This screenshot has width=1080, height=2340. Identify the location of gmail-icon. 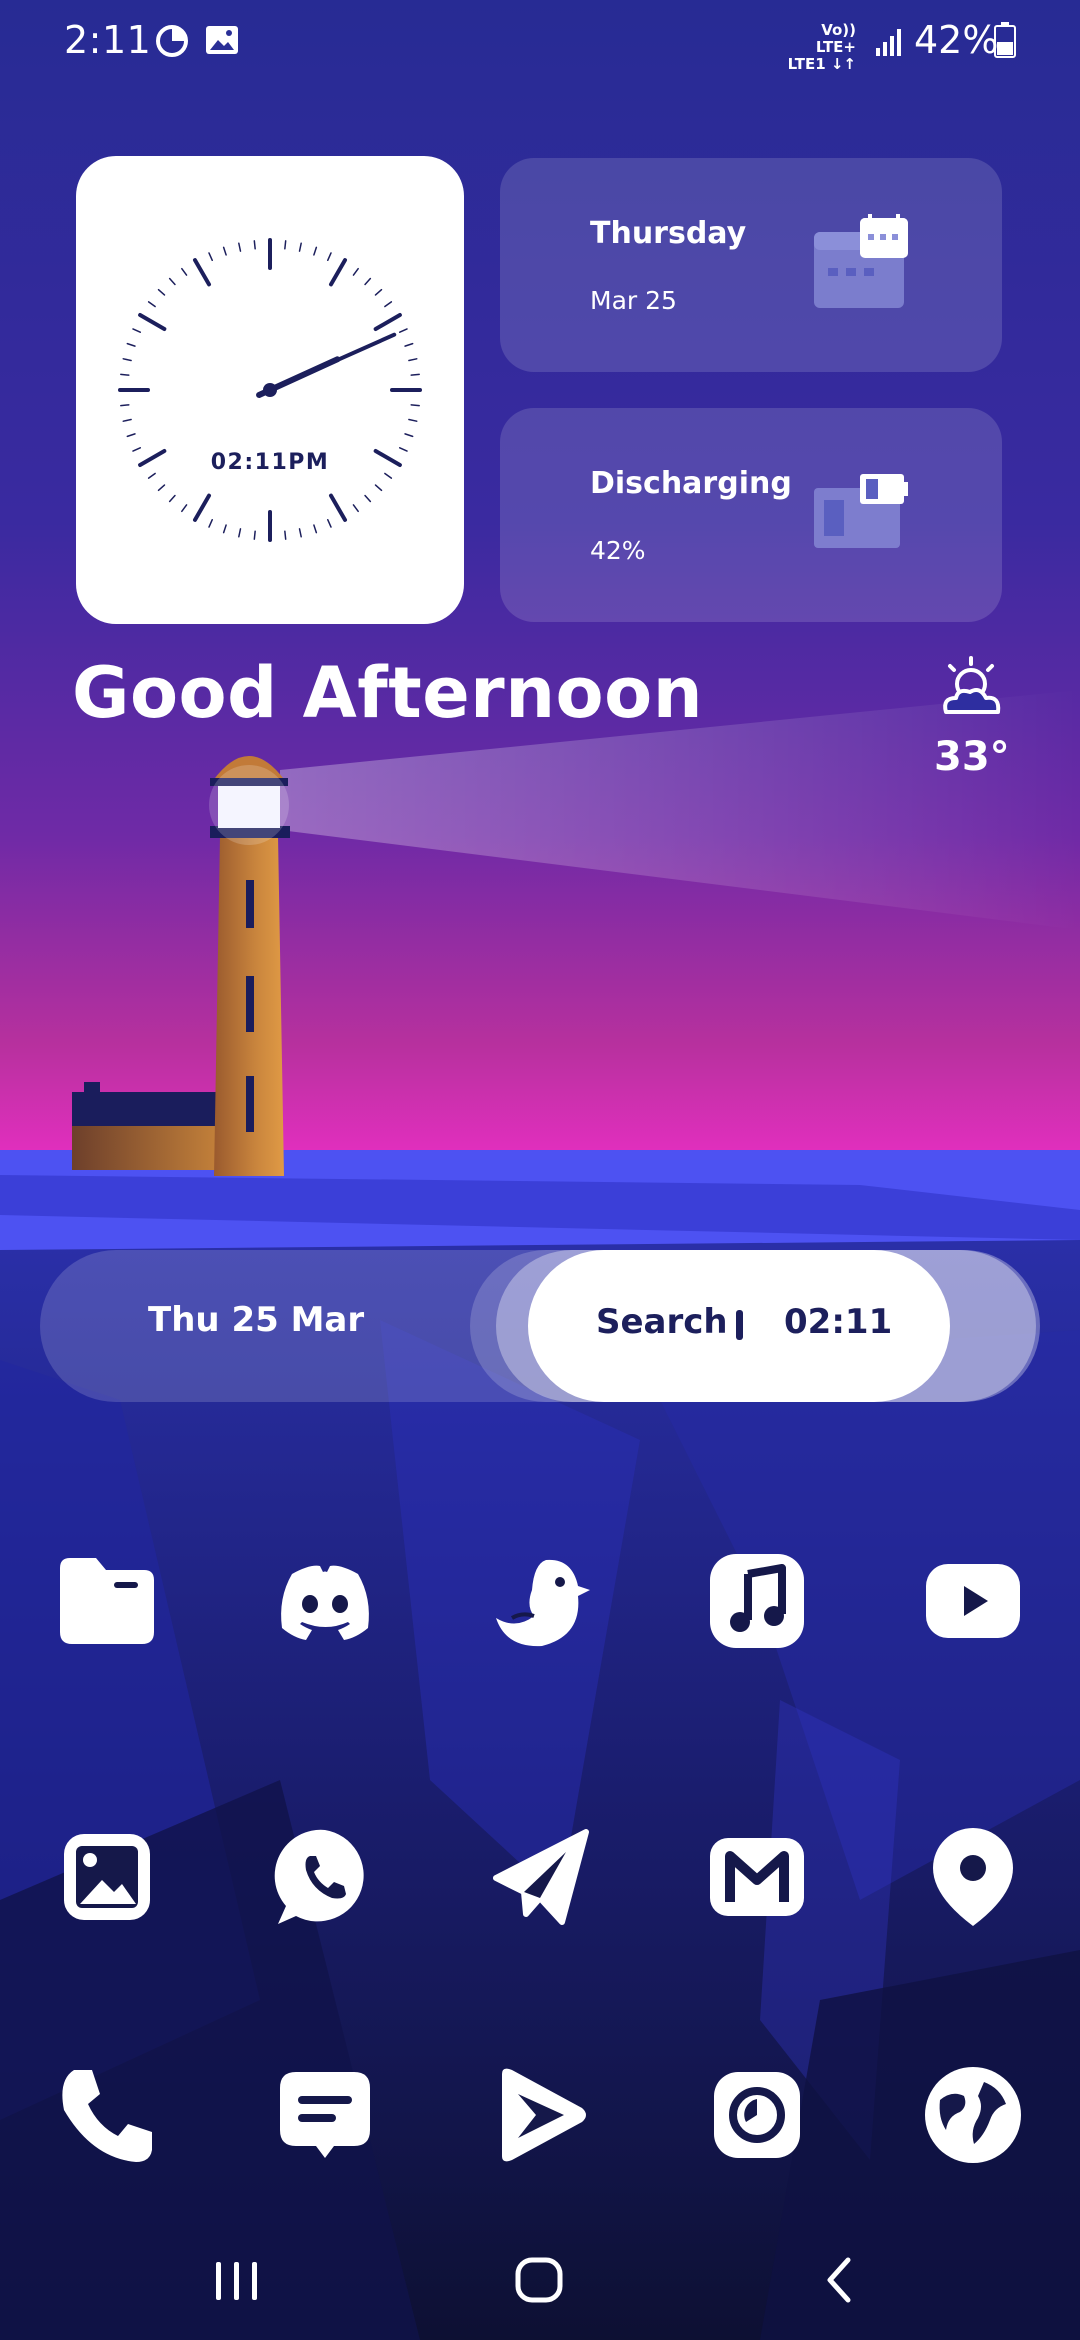
(757, 1877).